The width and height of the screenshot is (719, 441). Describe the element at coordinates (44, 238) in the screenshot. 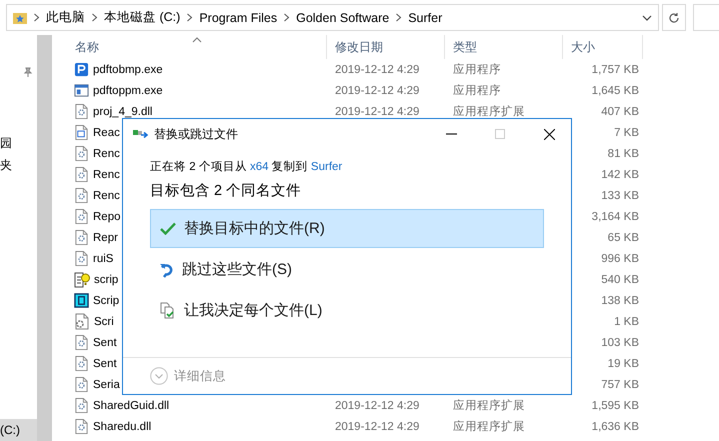

I see `scrollbar` at that location.